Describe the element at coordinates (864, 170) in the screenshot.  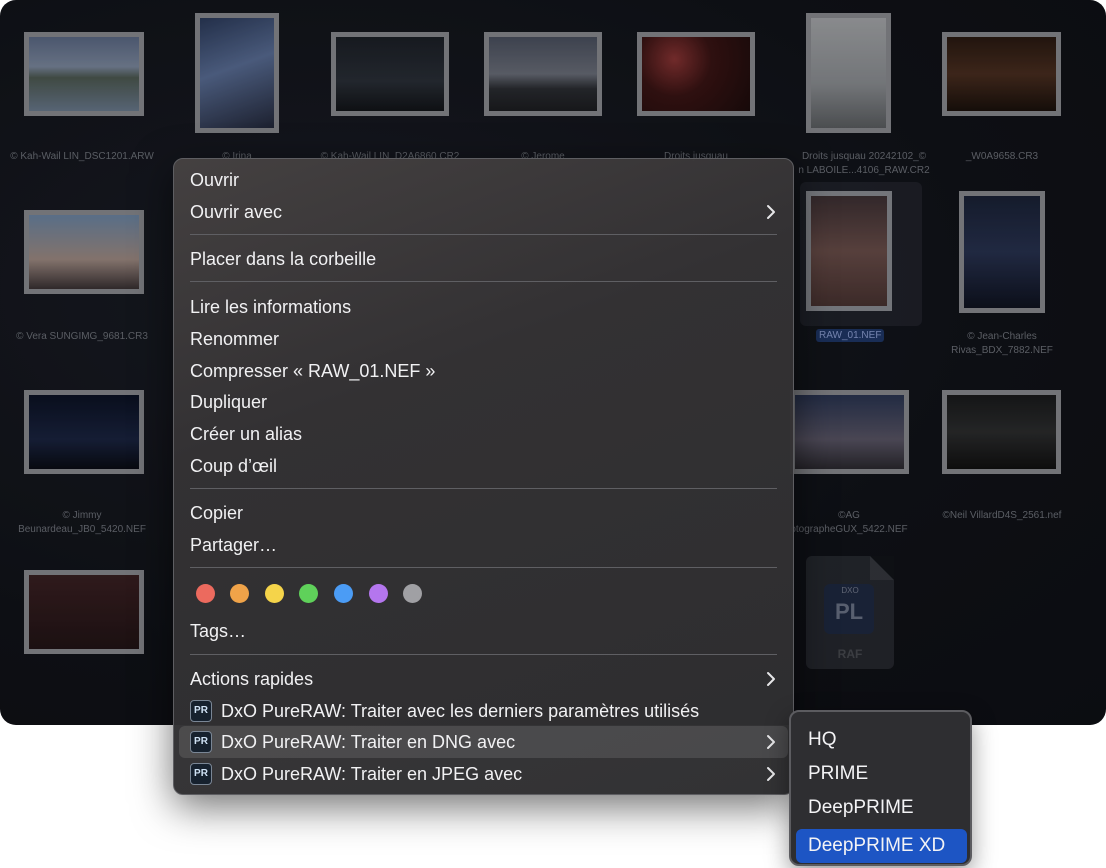
I see `file-caption-line2: n LABOILE...4106_RAW.CR2` at that location.